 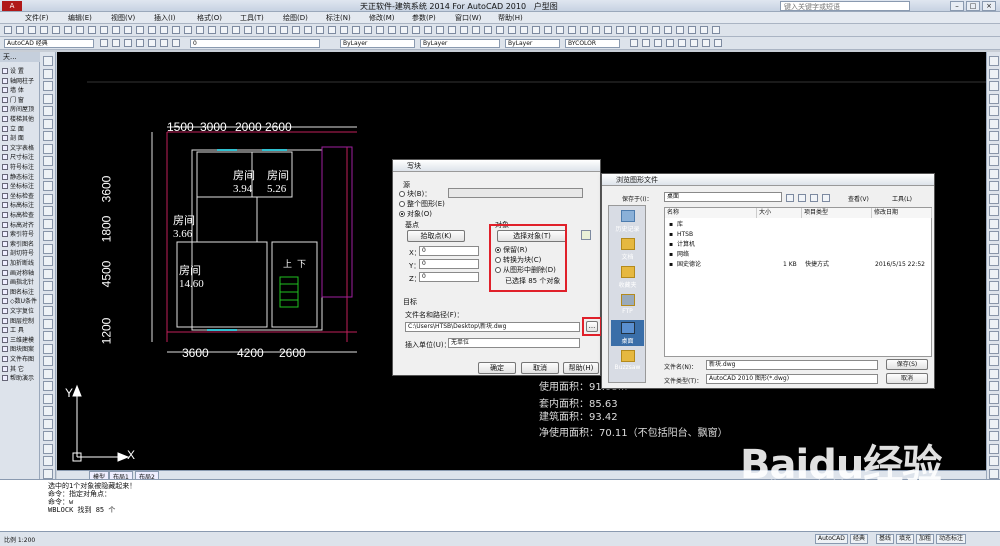 What do you see at coordinates (798, 255) in the screenshot?
I see `list-item: ▪ 网络` at bounding box center [798, 255].